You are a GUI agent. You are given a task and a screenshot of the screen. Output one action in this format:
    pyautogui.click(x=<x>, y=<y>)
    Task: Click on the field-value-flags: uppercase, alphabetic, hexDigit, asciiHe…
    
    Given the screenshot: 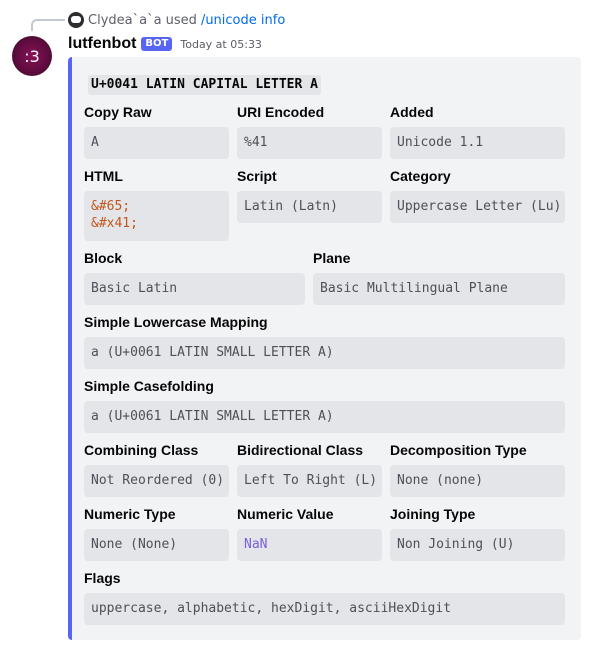 What is the action you would take?
    pyautogui.click(x=324, y=609)
    